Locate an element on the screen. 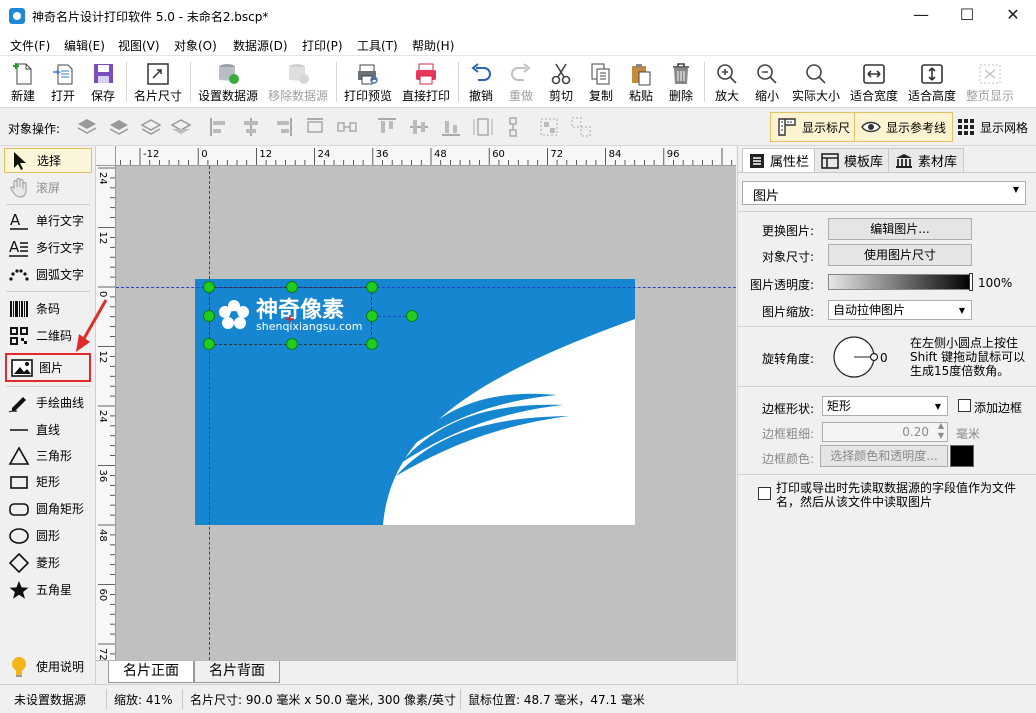 This screenshot has width=1036, height=713. resize-handle-bottom is located at coordinates (292, 344).